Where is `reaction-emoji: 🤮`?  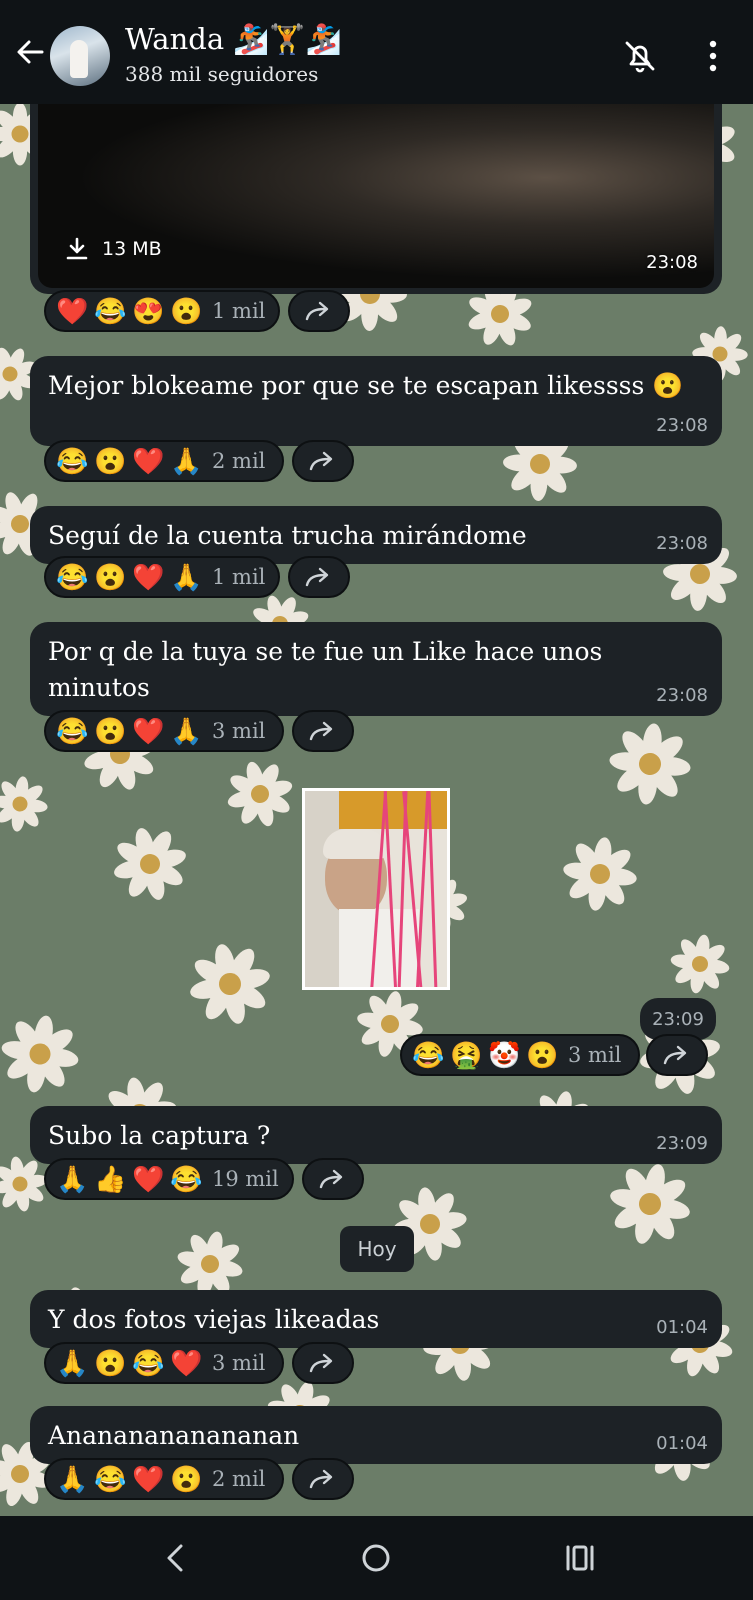
reaction-emoji: 🤮 is located at coordinates (466, 1055).